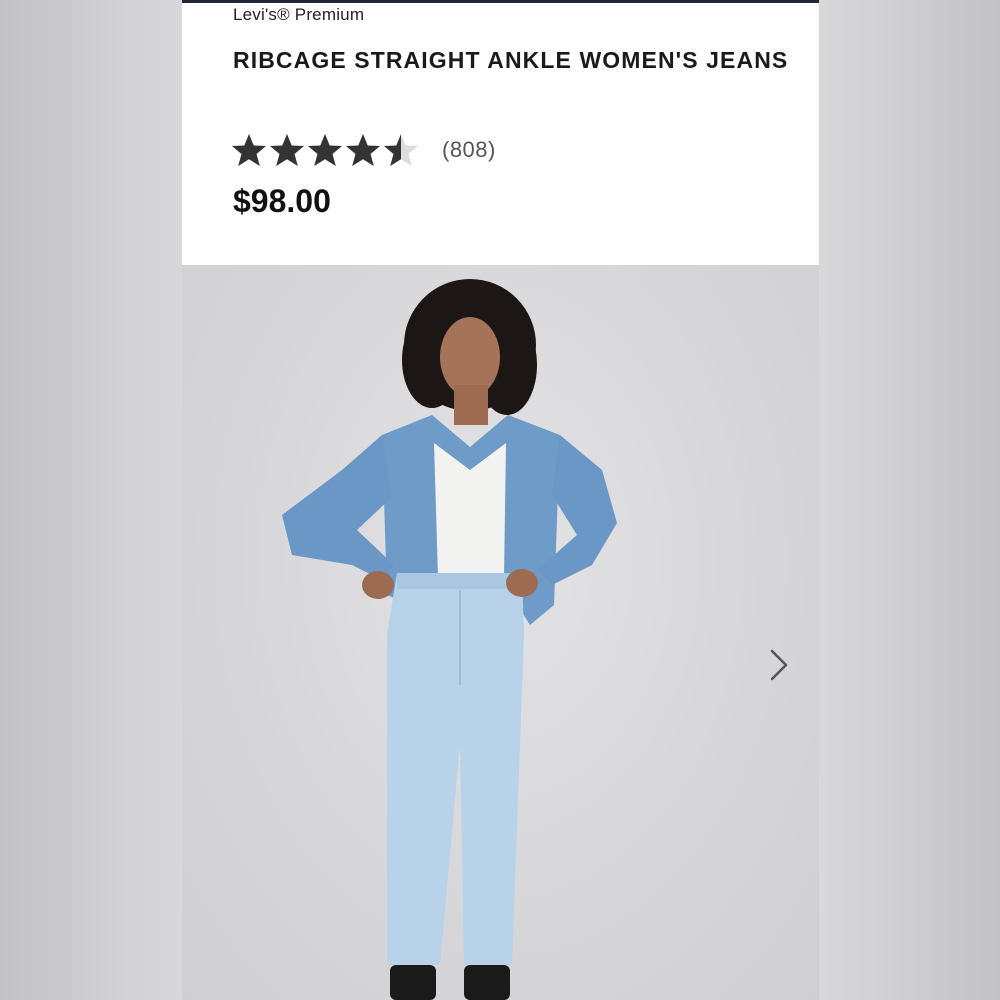 This screenshot has width=1000, height=1000. What do you see at coordinates (298, 15) in the screenshot?
I see `brand-name: Levi's® Premium` at bounding box center [298, 15].